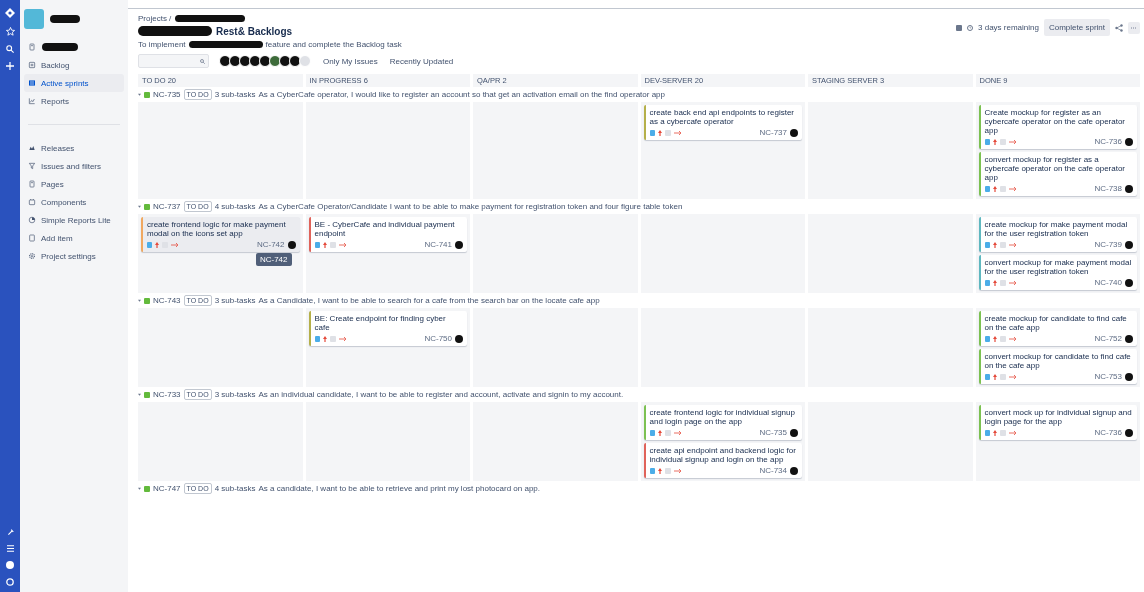  I want to click on issue-card: BE - CyberCafe and individual payment endpoint NC-741, so click(387, 234).